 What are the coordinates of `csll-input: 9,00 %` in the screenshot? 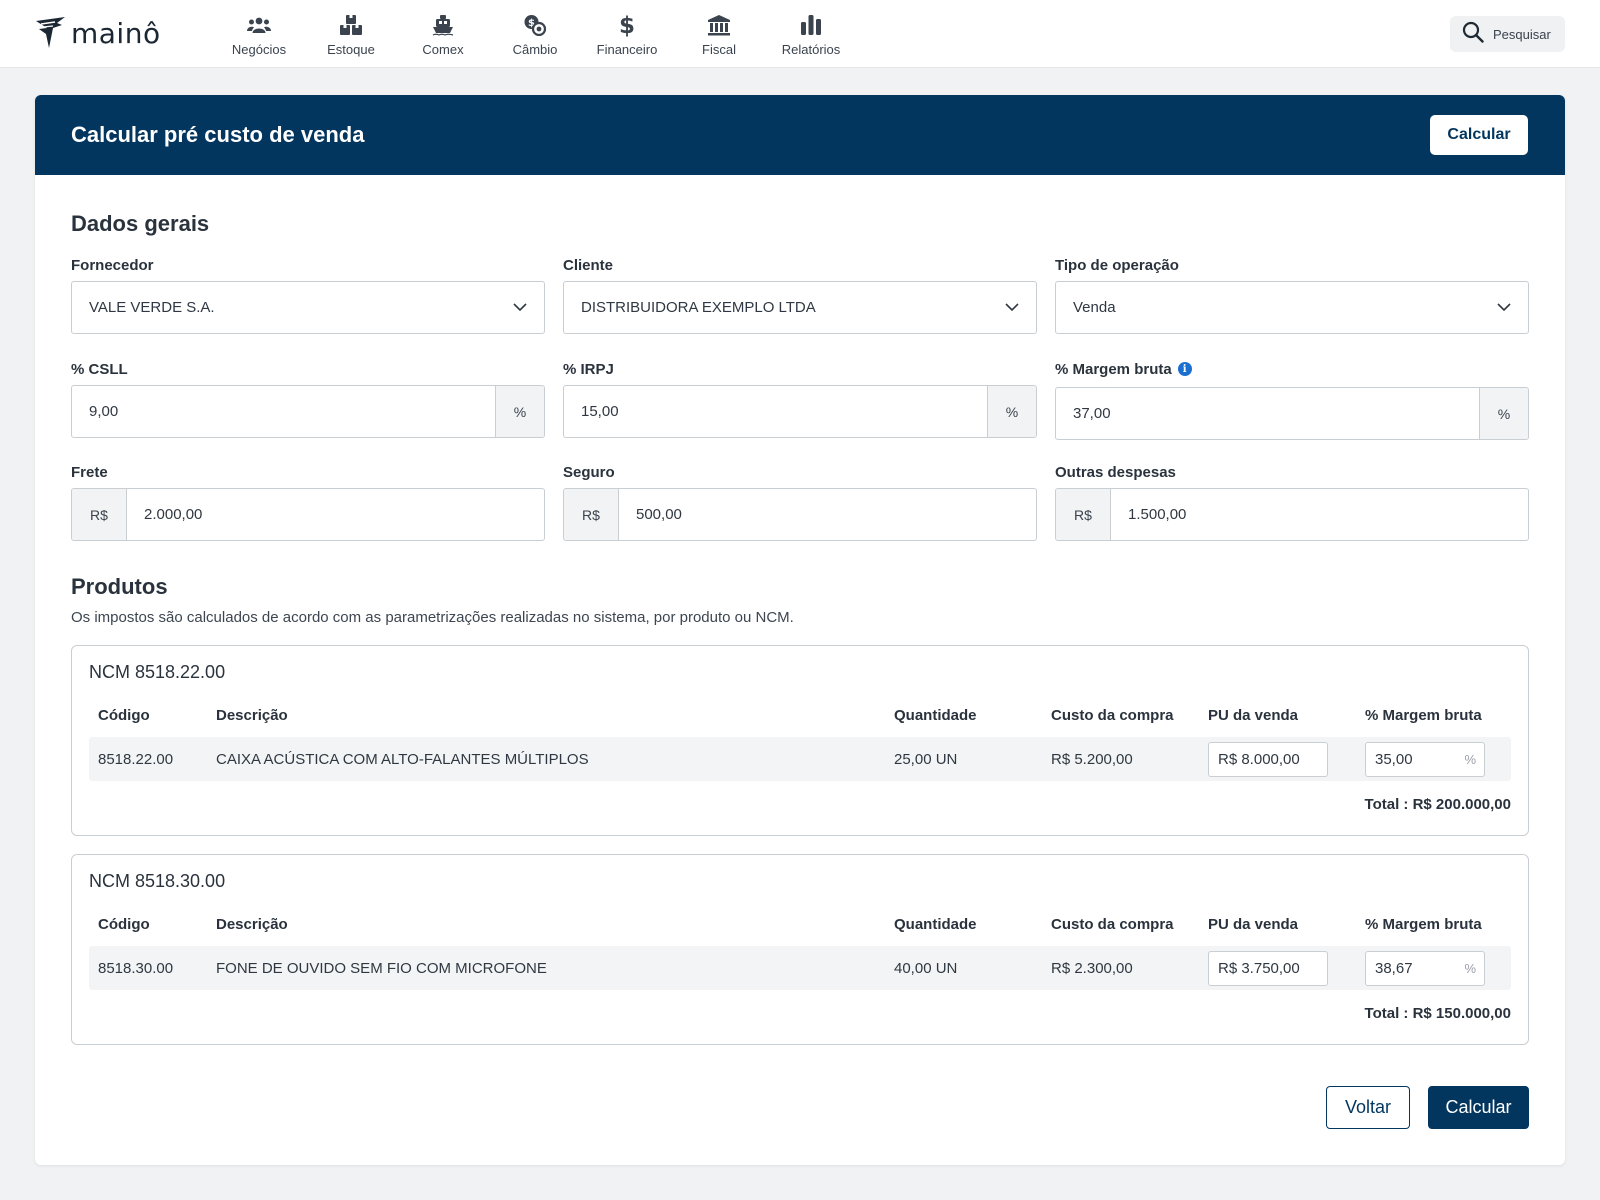 It's located at (308, 411).